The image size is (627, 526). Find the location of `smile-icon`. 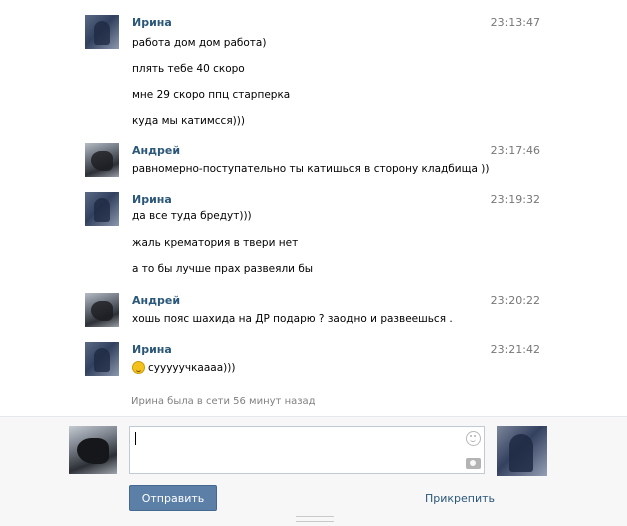

smile-icon is located at coordinates (473, 438).